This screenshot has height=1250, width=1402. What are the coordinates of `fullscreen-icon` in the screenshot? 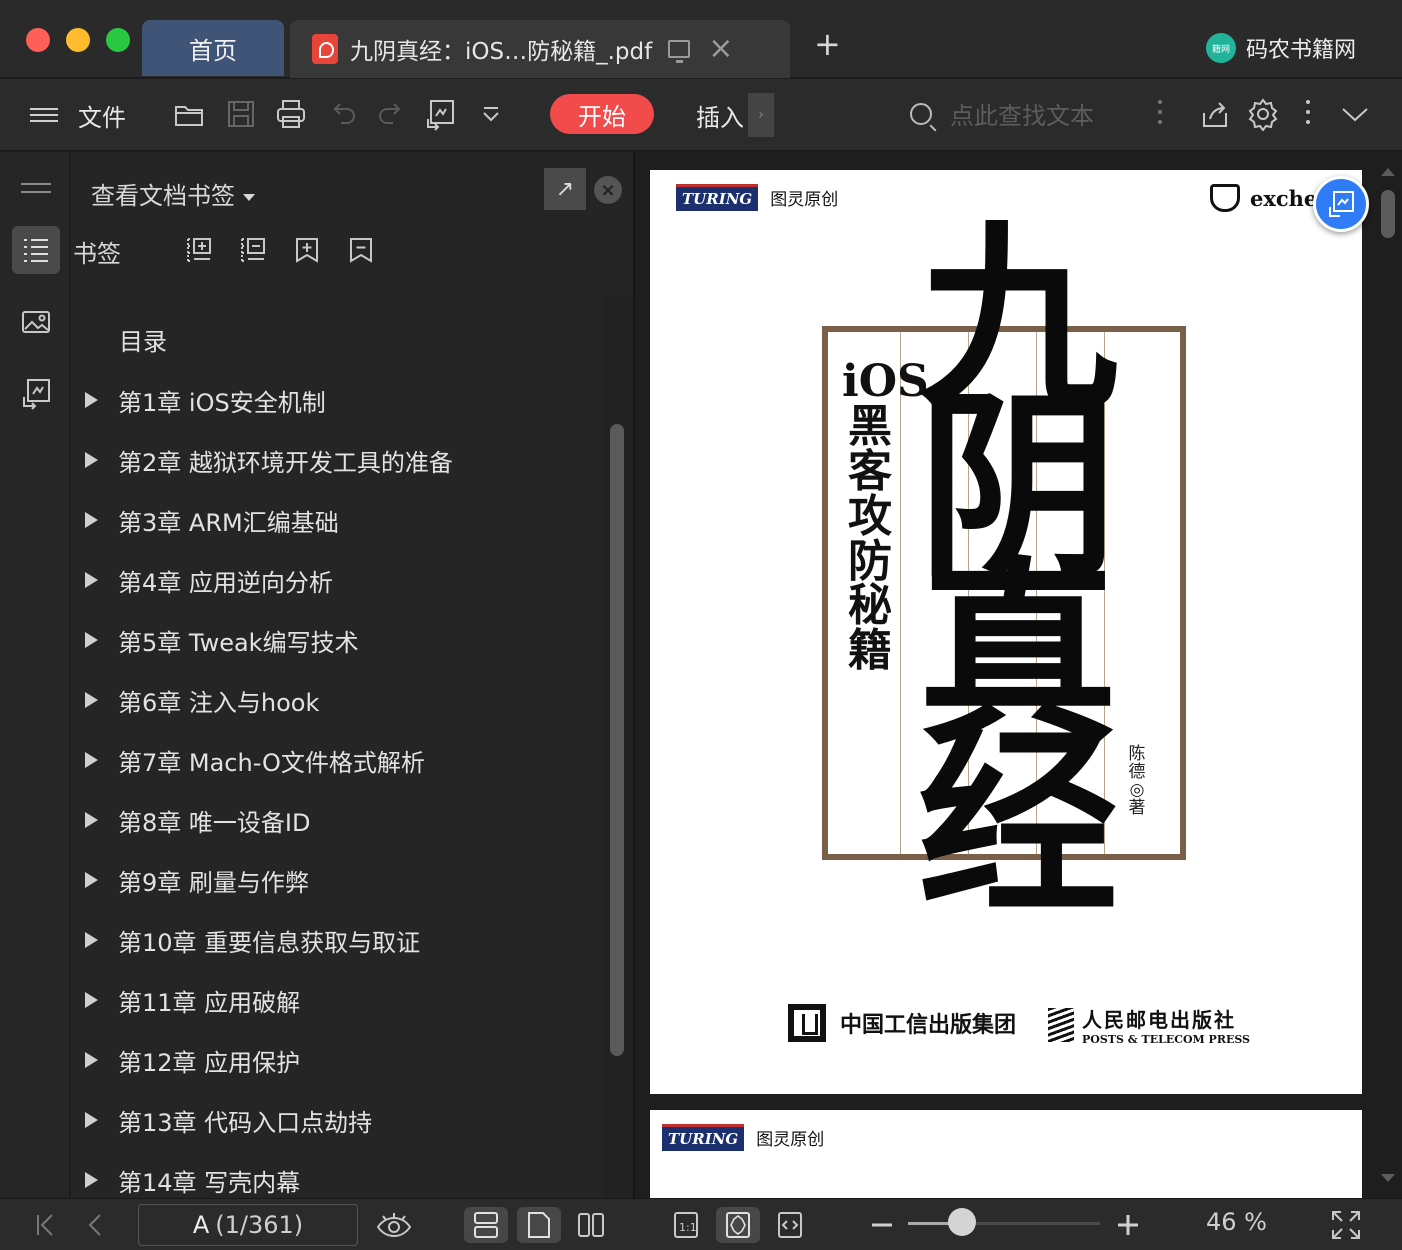 It's located at (1346, 1225).